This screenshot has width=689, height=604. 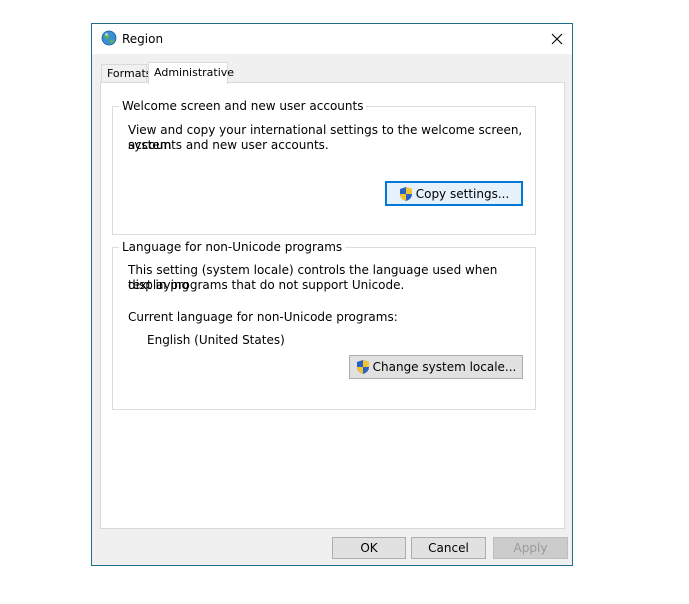 What do you see at coordinates (228, 145) in the screenshot?
I see `welcome-description-line2: accounts and new user accounts.` at bounding box center [228, 145].